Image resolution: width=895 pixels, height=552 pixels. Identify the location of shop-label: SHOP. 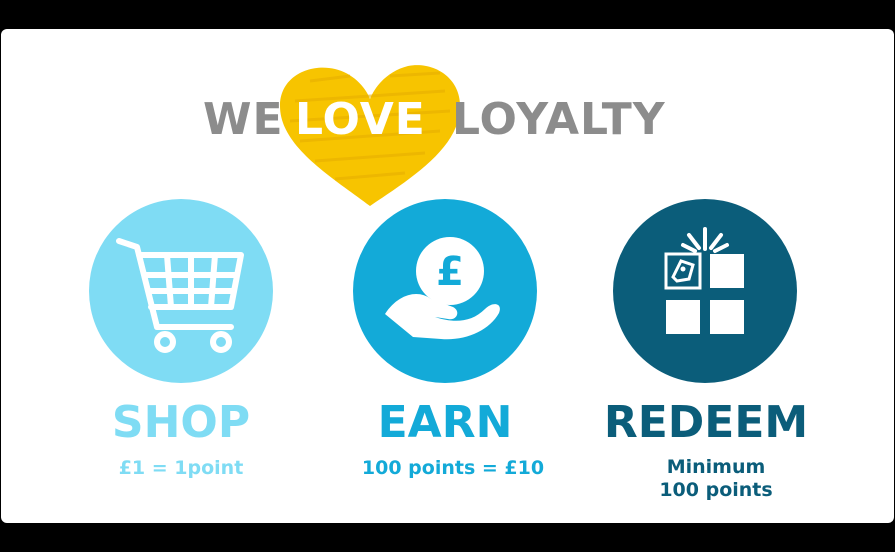
(181, 422).